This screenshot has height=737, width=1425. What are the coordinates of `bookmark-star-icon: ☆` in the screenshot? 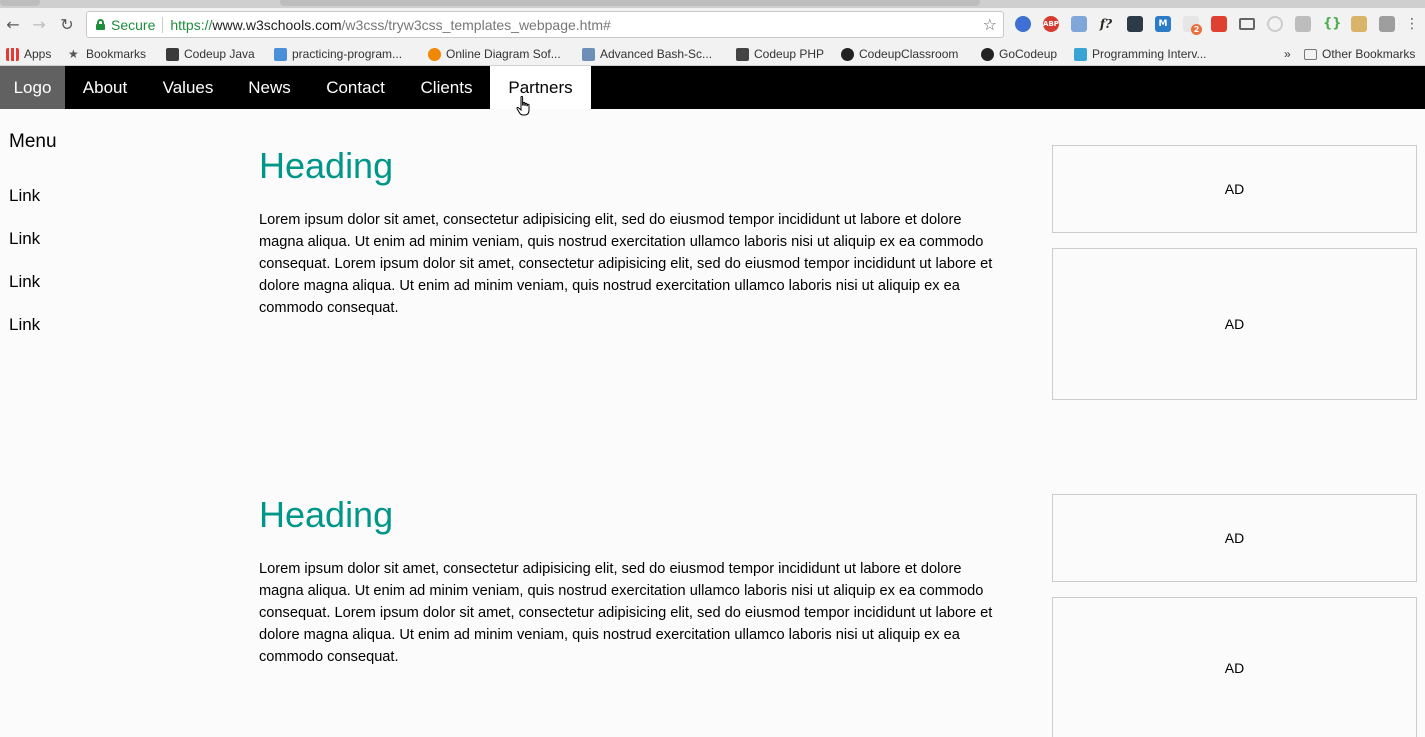 It's located at (990, 24).